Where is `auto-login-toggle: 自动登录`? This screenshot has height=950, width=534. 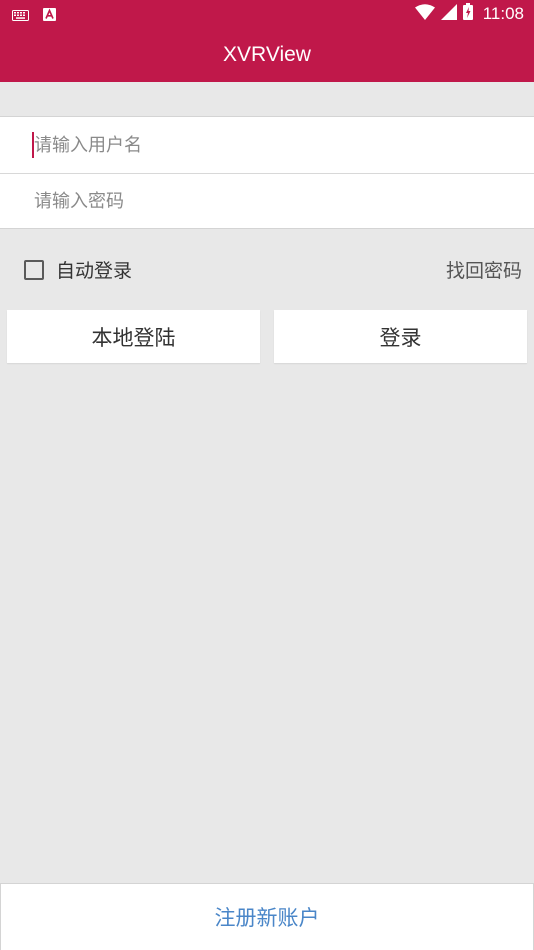 auto-login-toggle: 自动登录 is located at coordinates (78, 269).